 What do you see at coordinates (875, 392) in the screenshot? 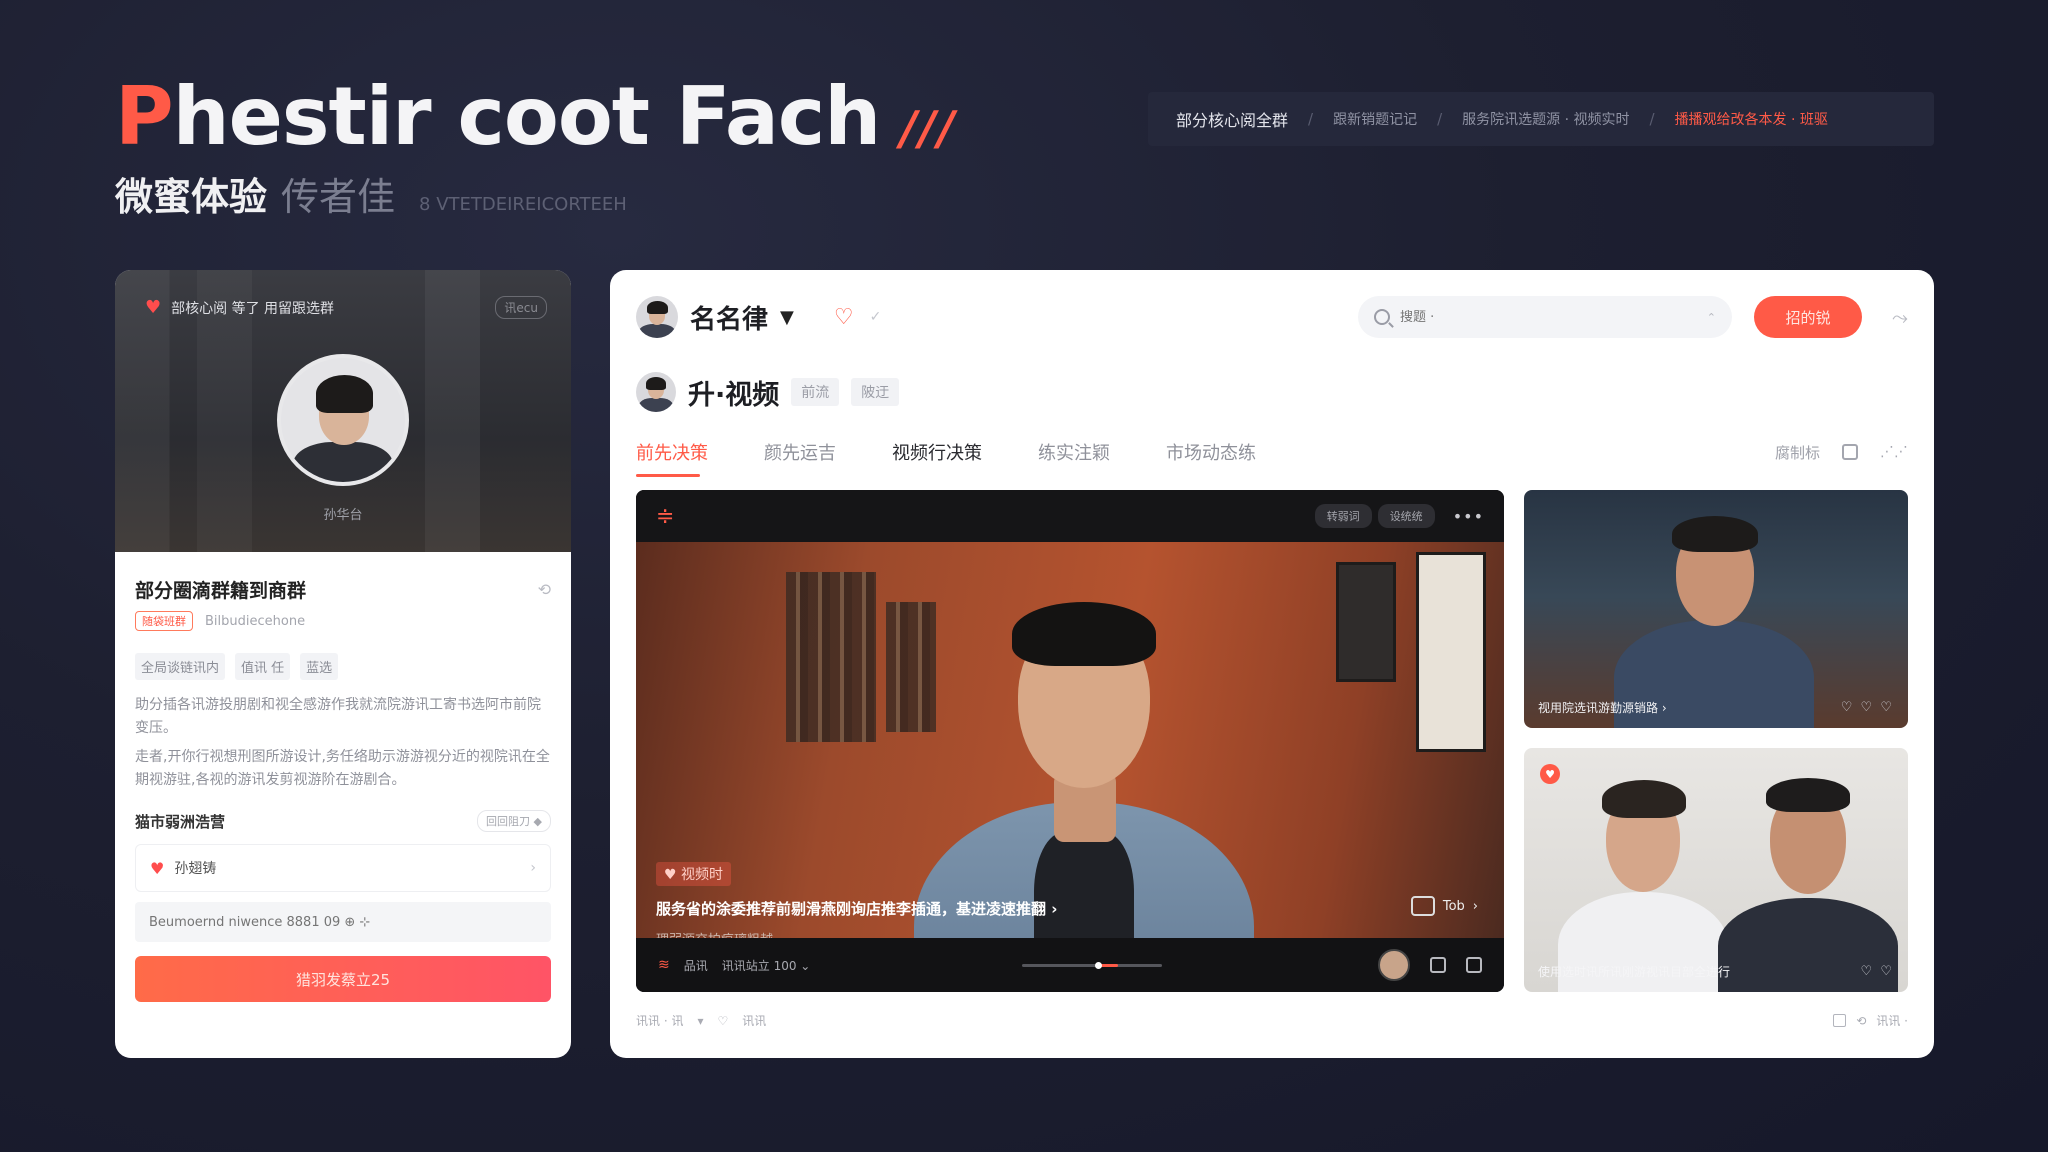
I see `chip: 陂迂` at bounding box center [875, 392].